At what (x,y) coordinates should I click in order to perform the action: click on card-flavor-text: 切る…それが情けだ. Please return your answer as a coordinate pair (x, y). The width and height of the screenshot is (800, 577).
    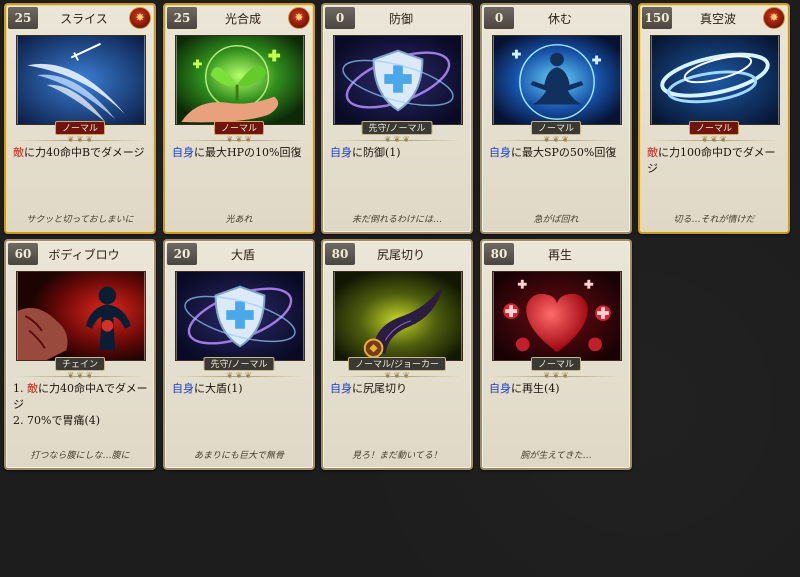
    Looking at the image, I should click on (714, 220).